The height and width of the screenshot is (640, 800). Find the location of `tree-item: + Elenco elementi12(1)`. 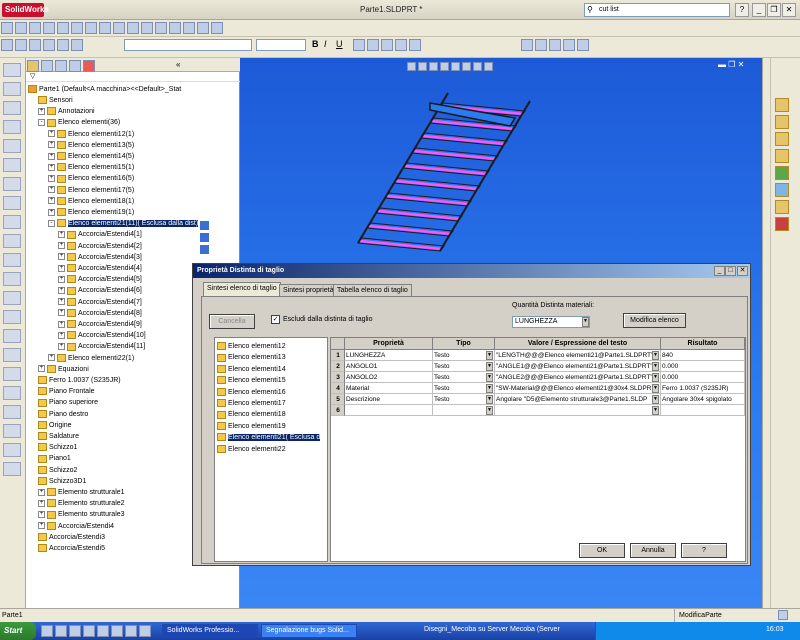

tree-item: + Elenco elementi12(1) is located at coordinates (91, 134).